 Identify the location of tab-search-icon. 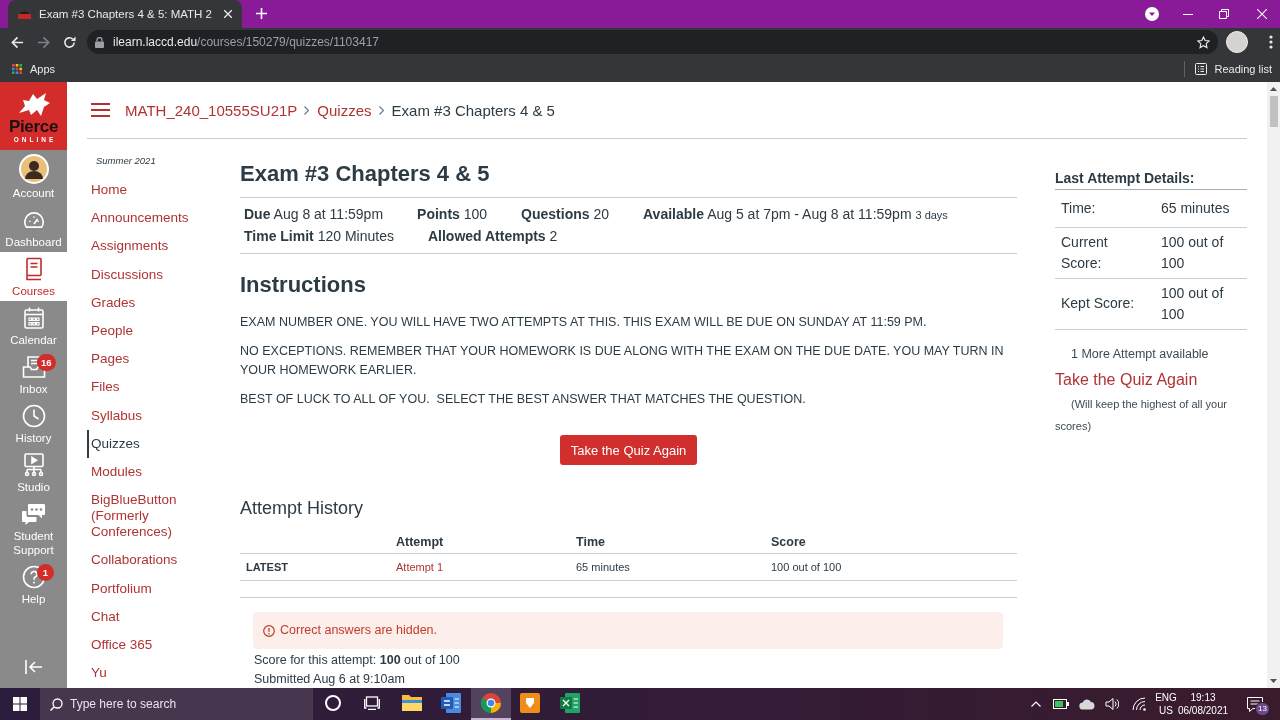
(1152, 14).